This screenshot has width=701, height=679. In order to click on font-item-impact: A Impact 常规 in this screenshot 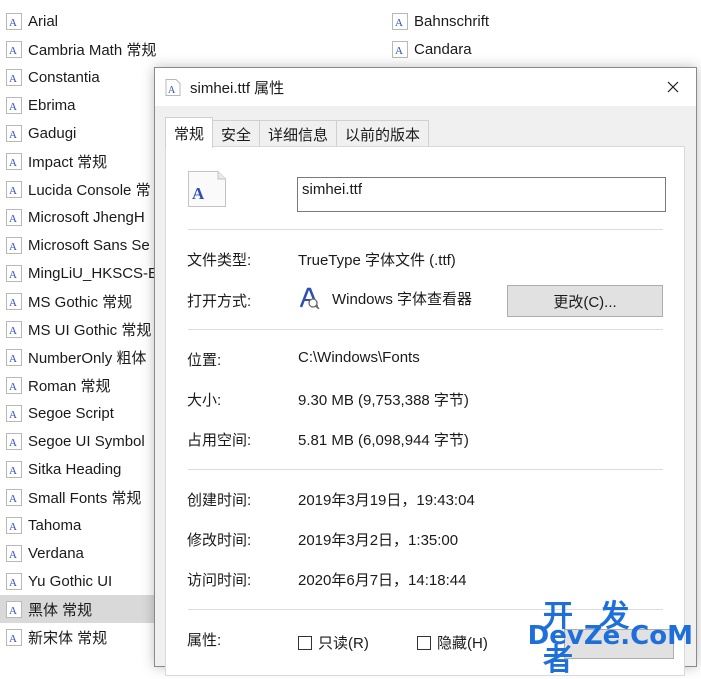, I will do `click(56, 161)`.